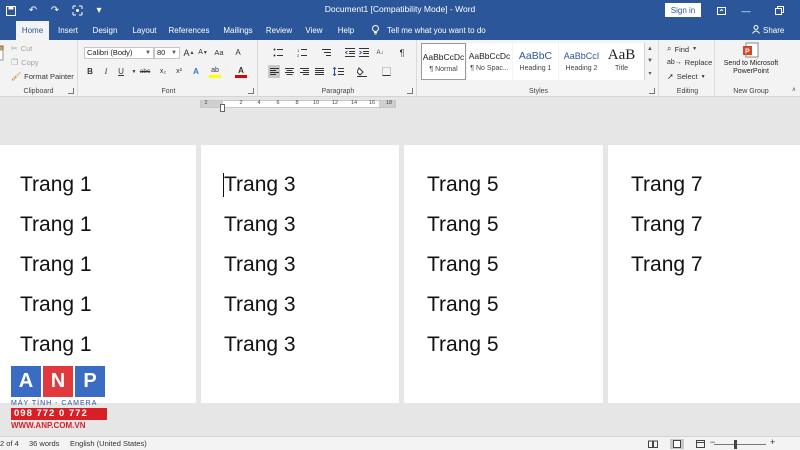  I want to click on sort-button: A↓, so click(380, 52).